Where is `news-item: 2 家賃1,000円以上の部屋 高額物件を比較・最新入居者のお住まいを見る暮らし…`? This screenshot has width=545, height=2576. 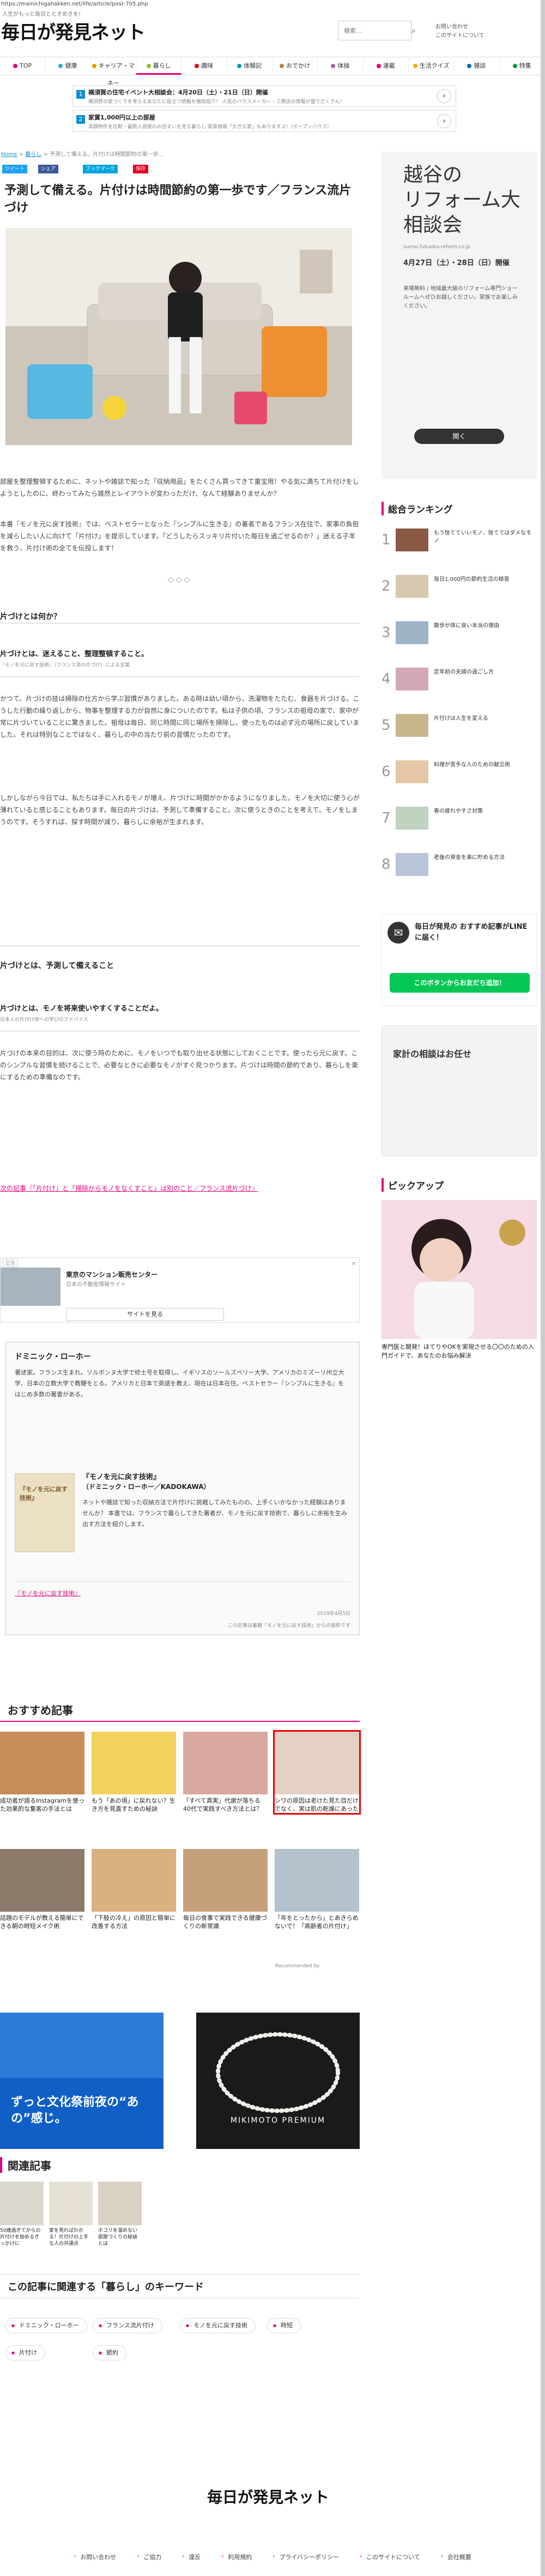
news-item: 2 家賃1,000円以上の部屋 高額物件を比較・最新入居者のお住まいを見る暮らし… is located at coordinates (264, 121).